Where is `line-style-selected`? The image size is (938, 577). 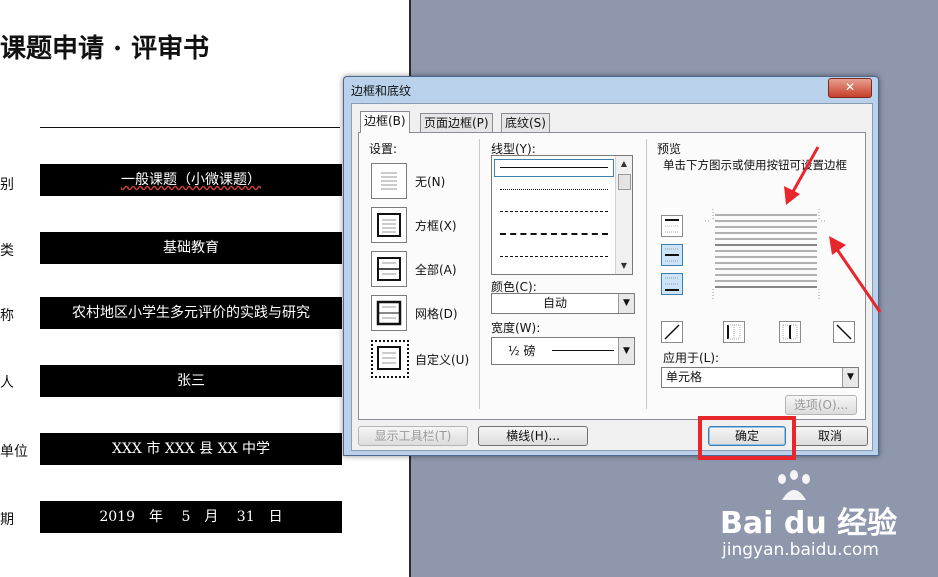 line-style-selected is located at coordinates (554, 168).